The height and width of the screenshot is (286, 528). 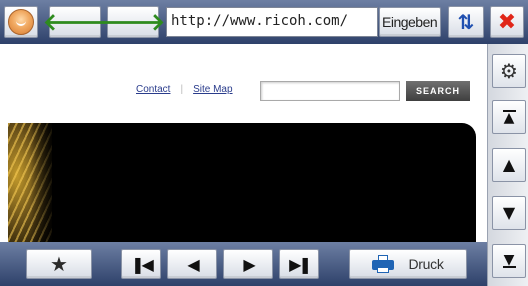 I want to click on app-logo-icon, so click(x=21, y=22).